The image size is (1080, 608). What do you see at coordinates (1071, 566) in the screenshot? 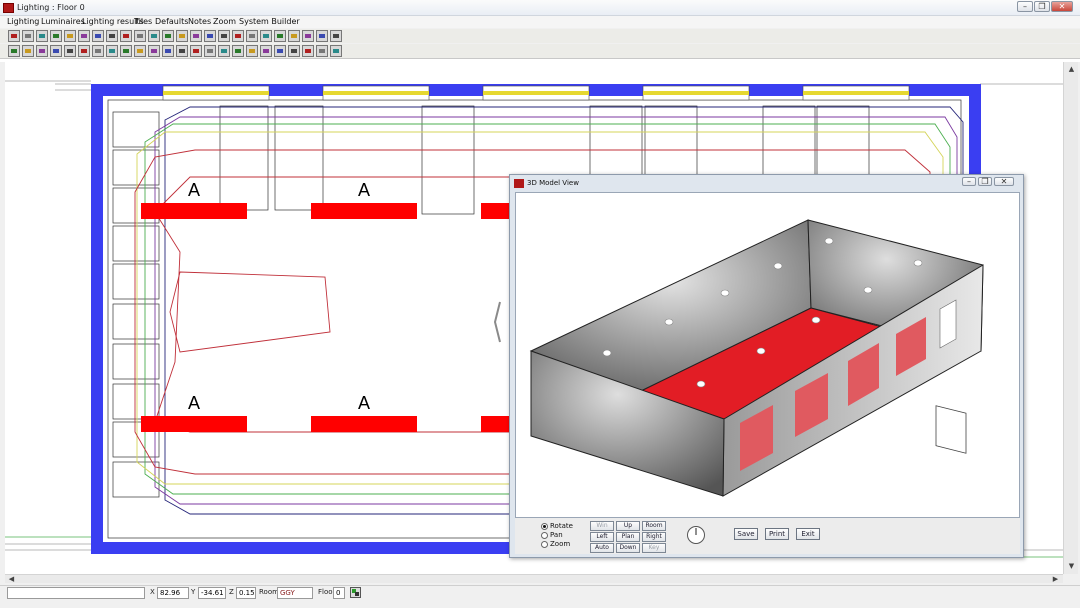
I see `scroll-down-icon: ▼` at bounding box center [1071, 566].